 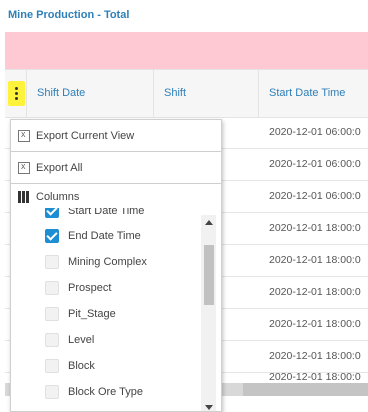 What do you see at coordinates (58, 197) in the screenshot?
I see `columns-label: Columns` at bounding box center [58, 197].